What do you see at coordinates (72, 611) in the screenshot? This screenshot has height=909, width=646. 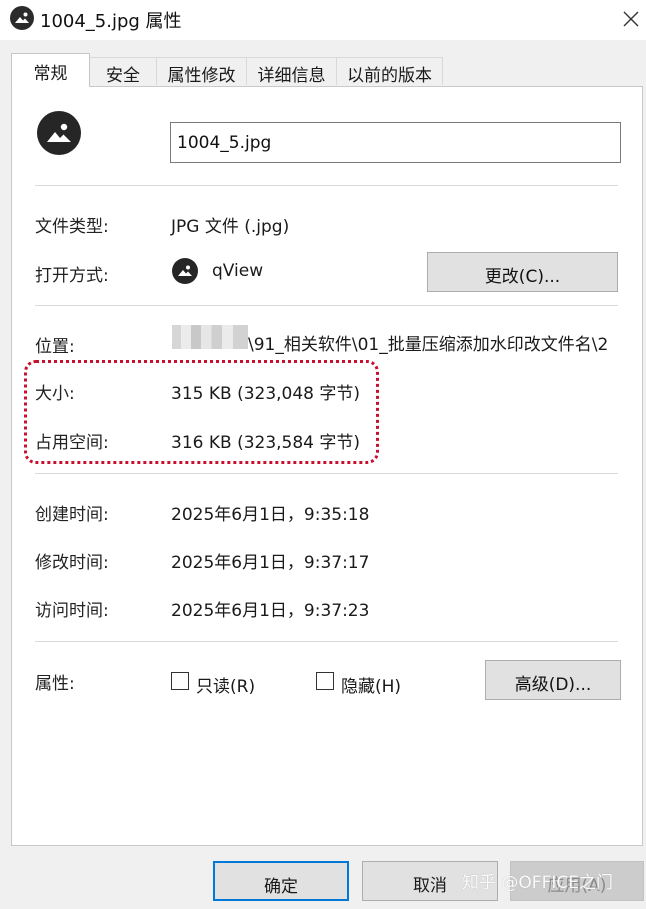 I see `accessed-label: 访问时间:` at bounding box center [72, 611].